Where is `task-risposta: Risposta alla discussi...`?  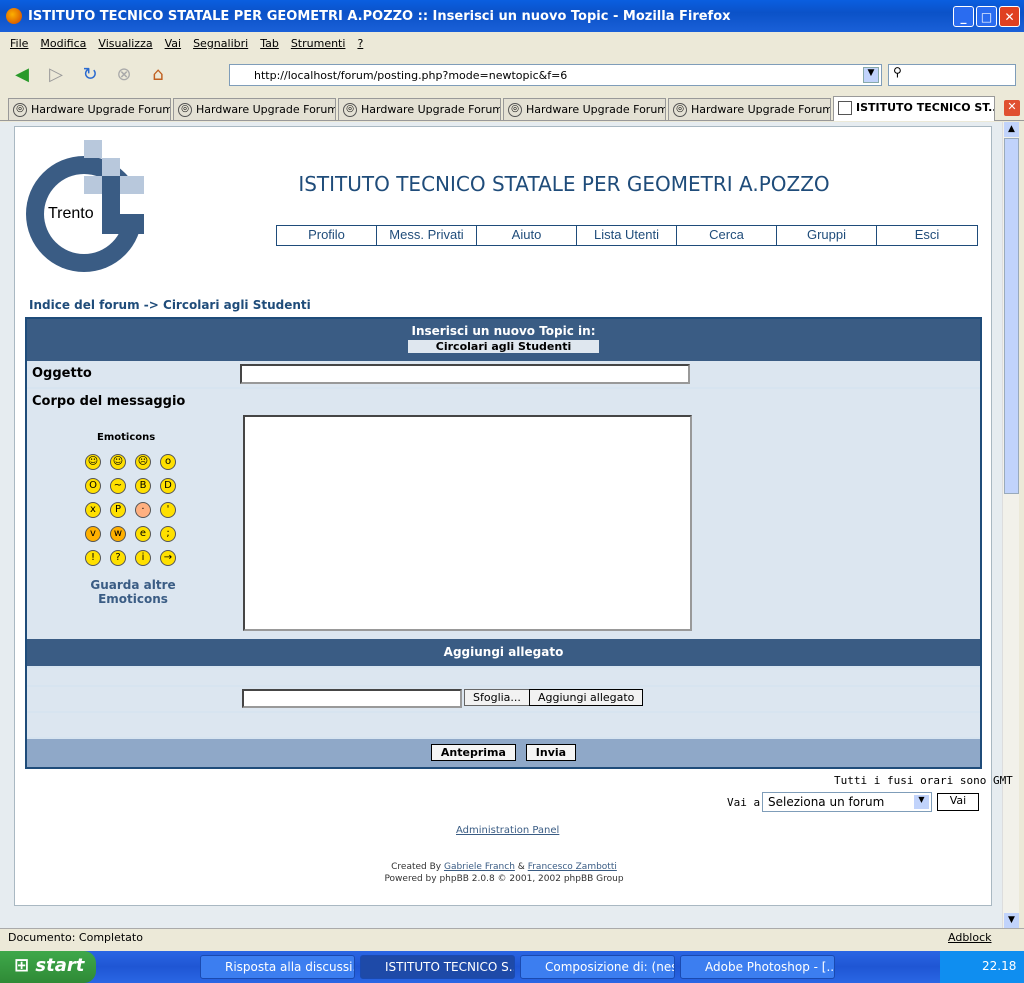
task-risposta: Risposta alla discussi... is located at coordinates (277, 967).